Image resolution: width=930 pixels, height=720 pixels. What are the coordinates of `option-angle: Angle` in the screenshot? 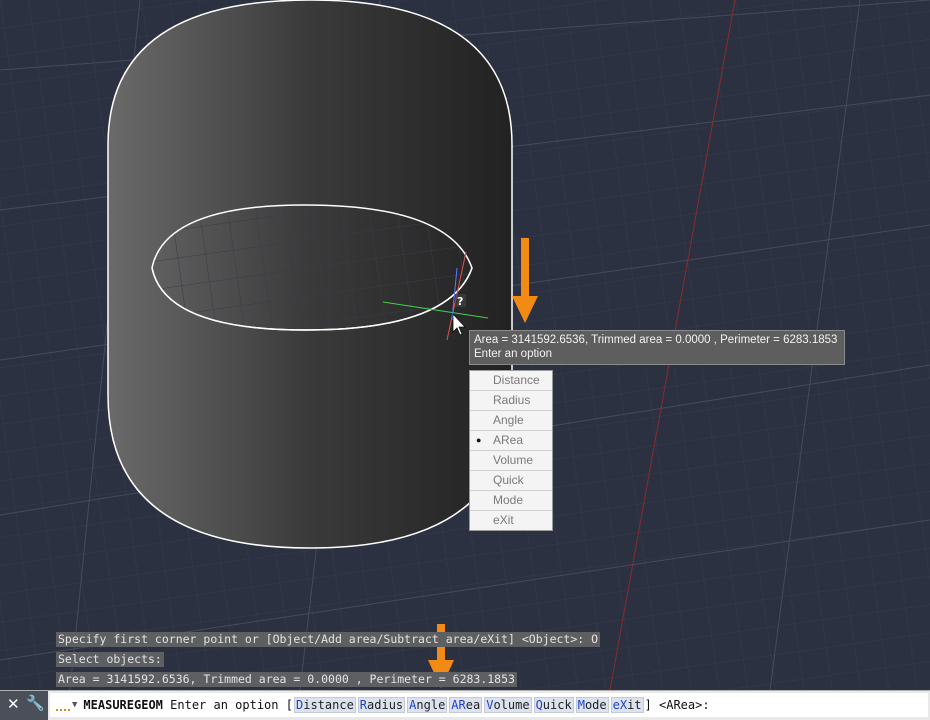 It's located at (427, 705).